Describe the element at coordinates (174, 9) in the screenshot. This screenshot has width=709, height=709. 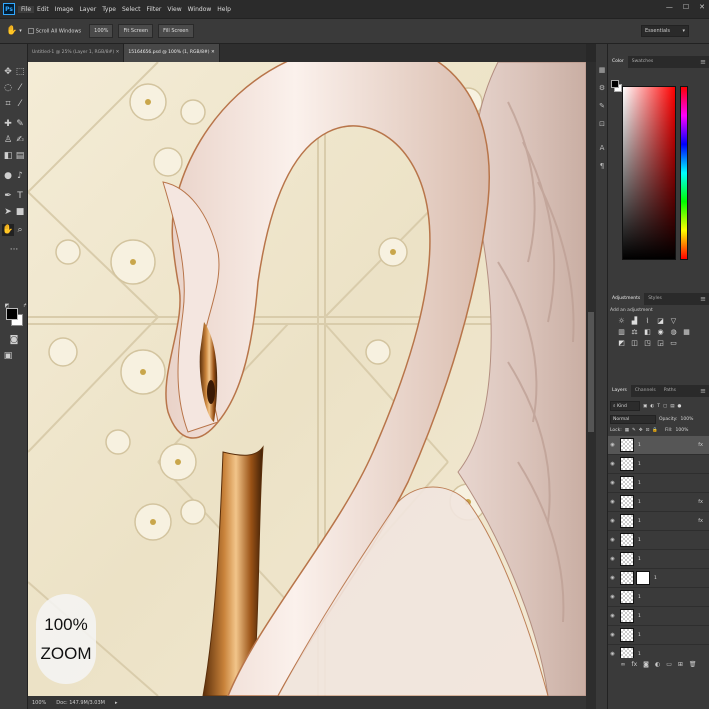
I see `menu-view: View` at that location.